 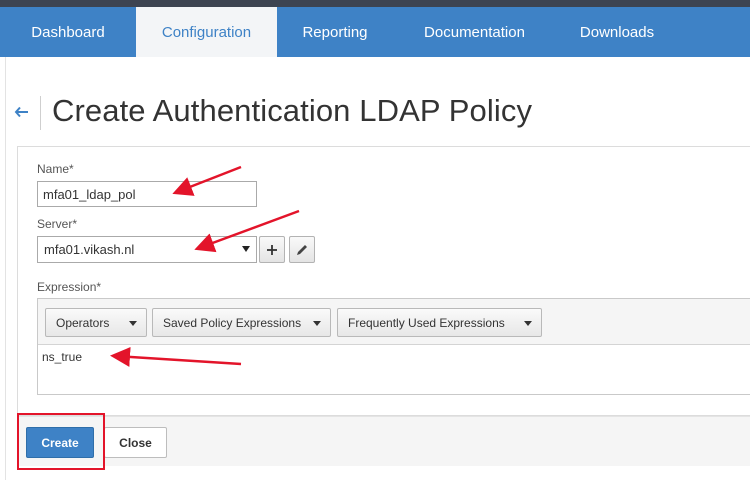 What do you see at coordinates (617, 32) in the screenshot?
I see `tab-downloads: Downloads` at bounding box center [617, 32].